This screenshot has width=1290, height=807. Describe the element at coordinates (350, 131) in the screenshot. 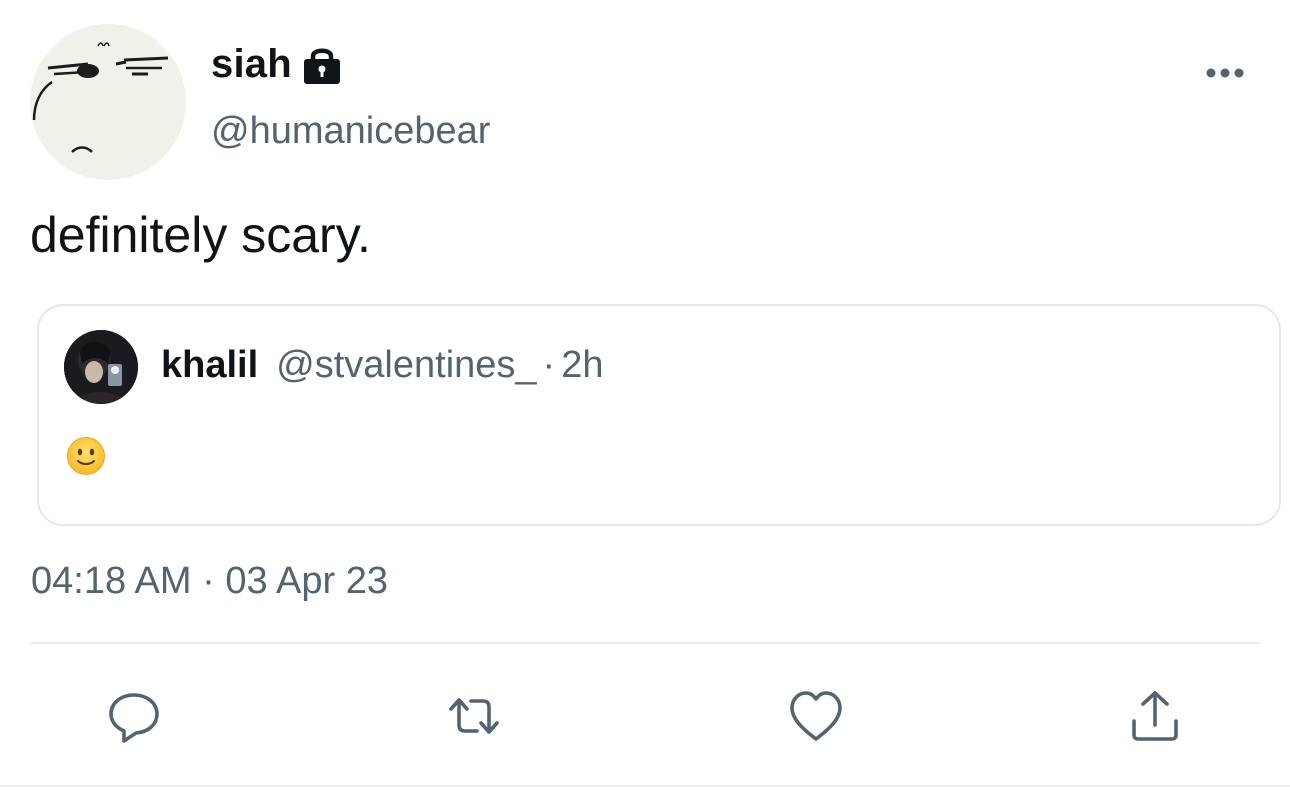

I see `author-handle: @humanicebear` at that location.